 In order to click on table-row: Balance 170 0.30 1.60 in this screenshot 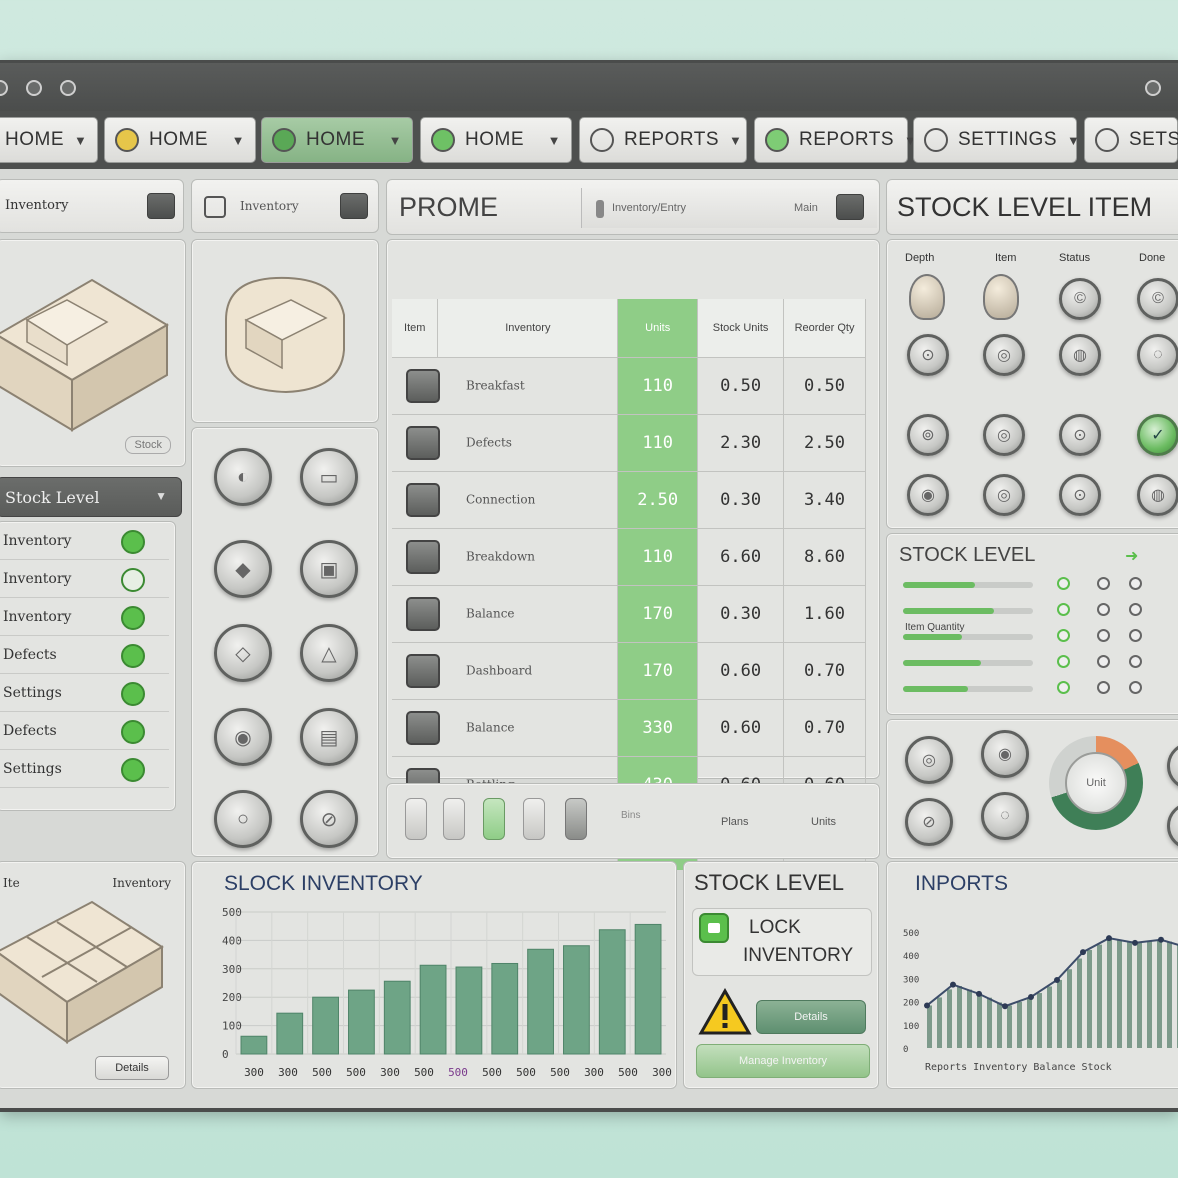, I will do `click(629, 613)`.